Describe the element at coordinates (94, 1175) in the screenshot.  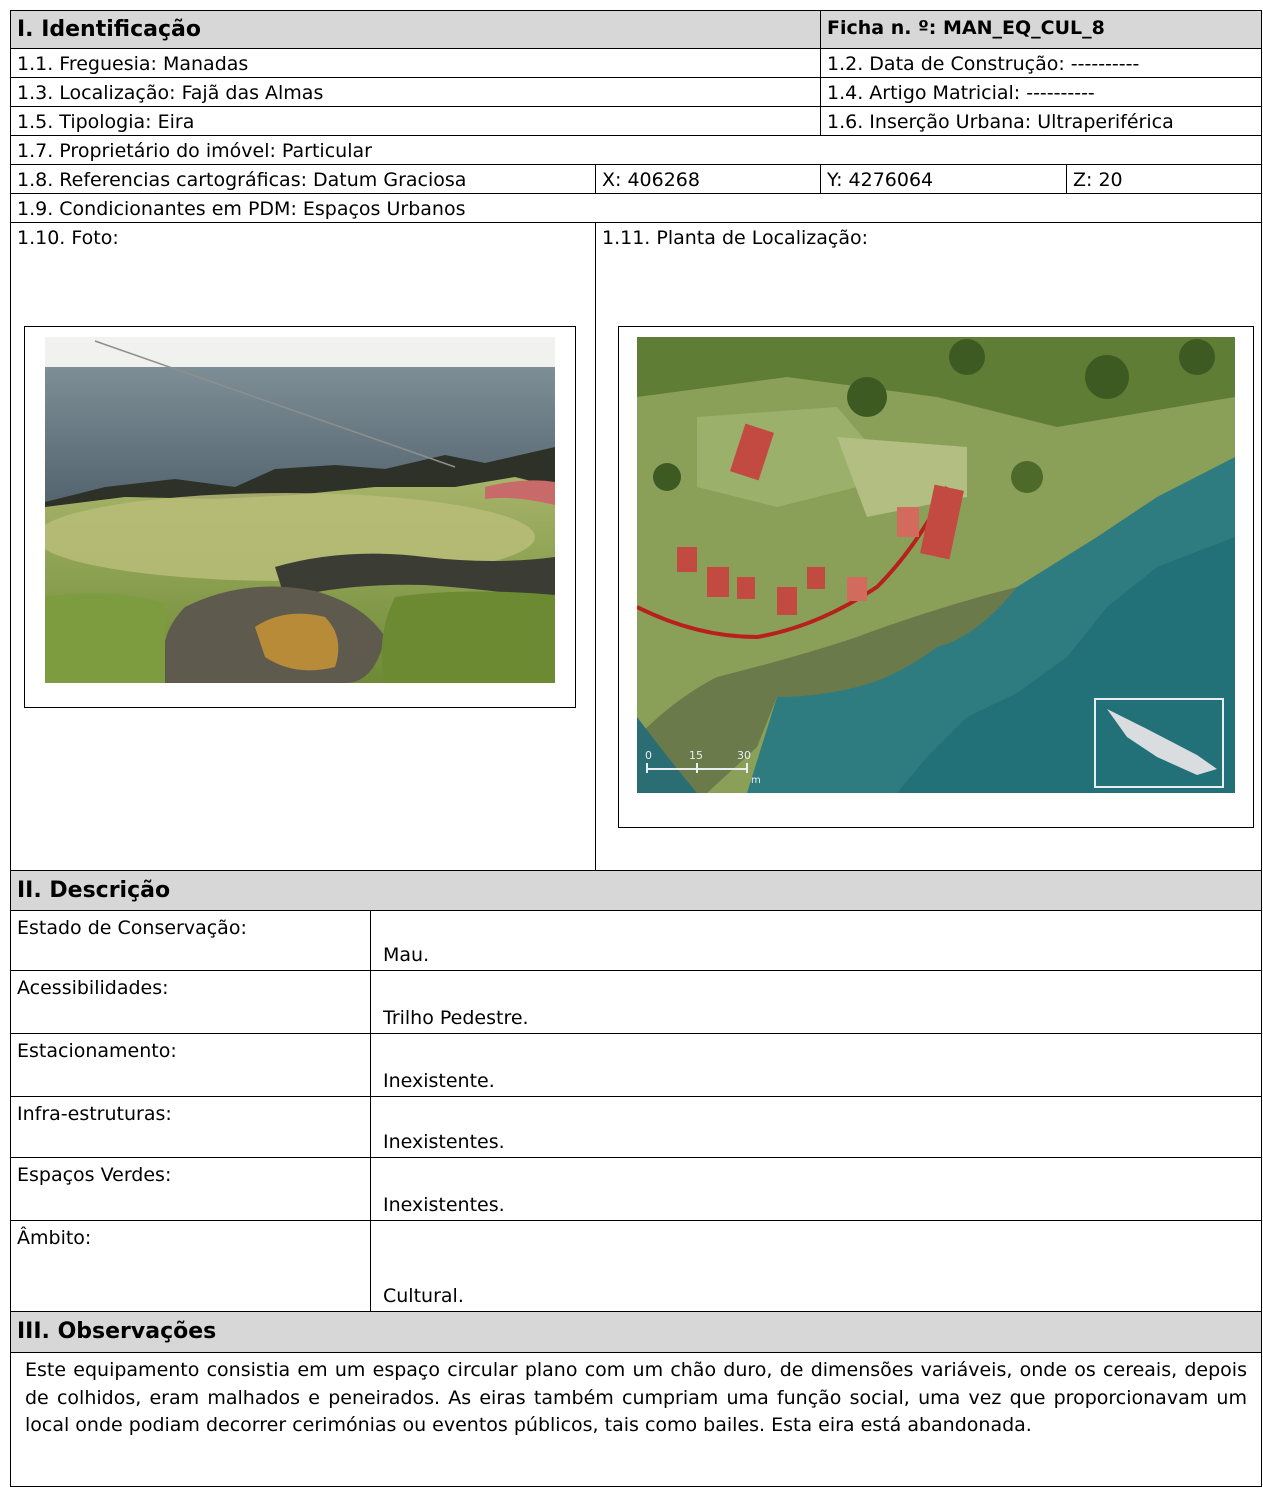
I see `desc-label: Espaços Verdes:` at that location.